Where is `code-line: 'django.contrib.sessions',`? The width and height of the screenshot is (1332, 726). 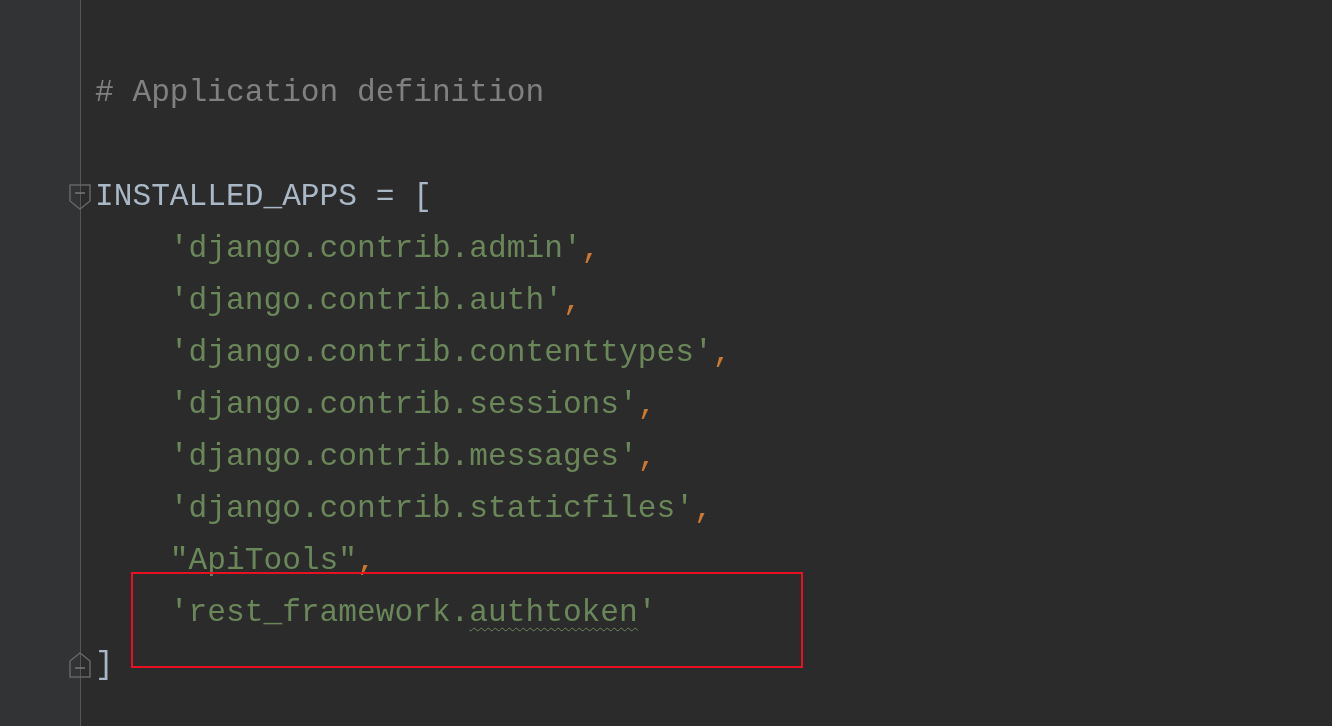
code-line: 'django.contrib.sessions', is located at coordinates (412, 405).